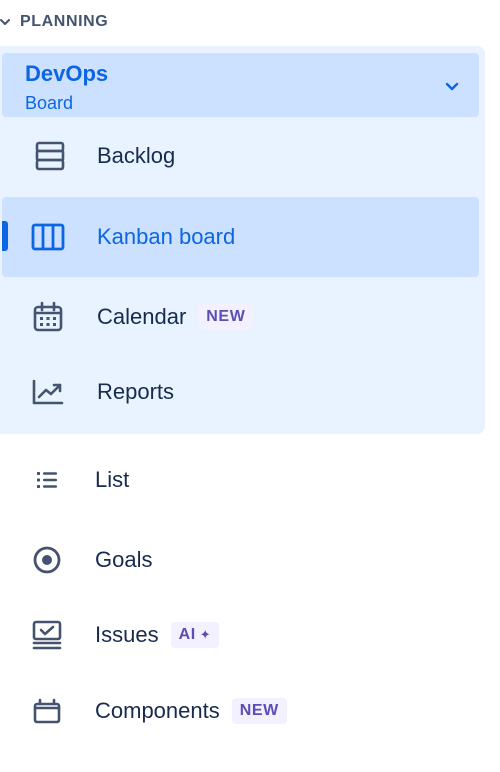 The height and width of the screenshot is (772, 500). Describe the element at coordinates (48, 317) in the screenshot. I see `calendar-icon` at that location.